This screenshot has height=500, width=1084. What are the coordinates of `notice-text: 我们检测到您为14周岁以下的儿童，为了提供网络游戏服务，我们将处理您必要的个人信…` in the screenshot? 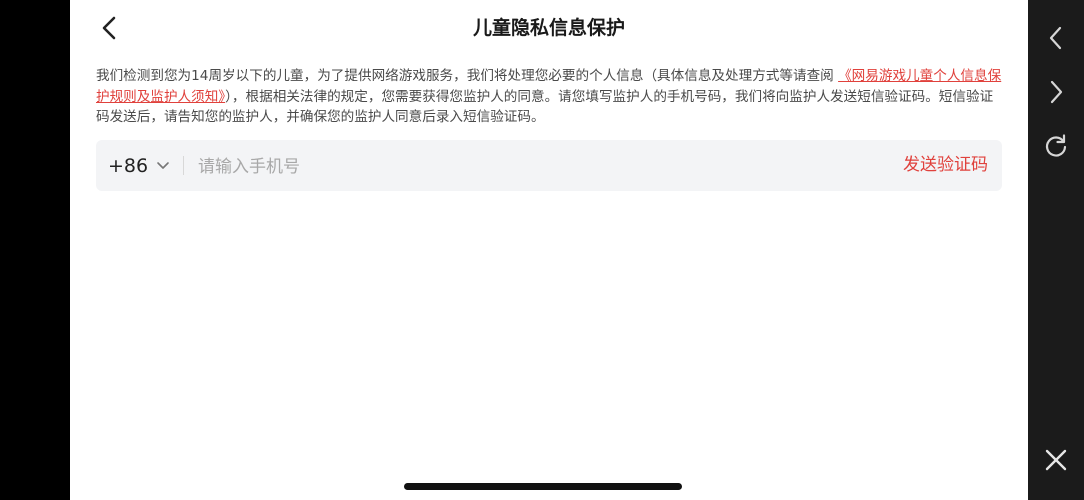 It's located at (549, 97).